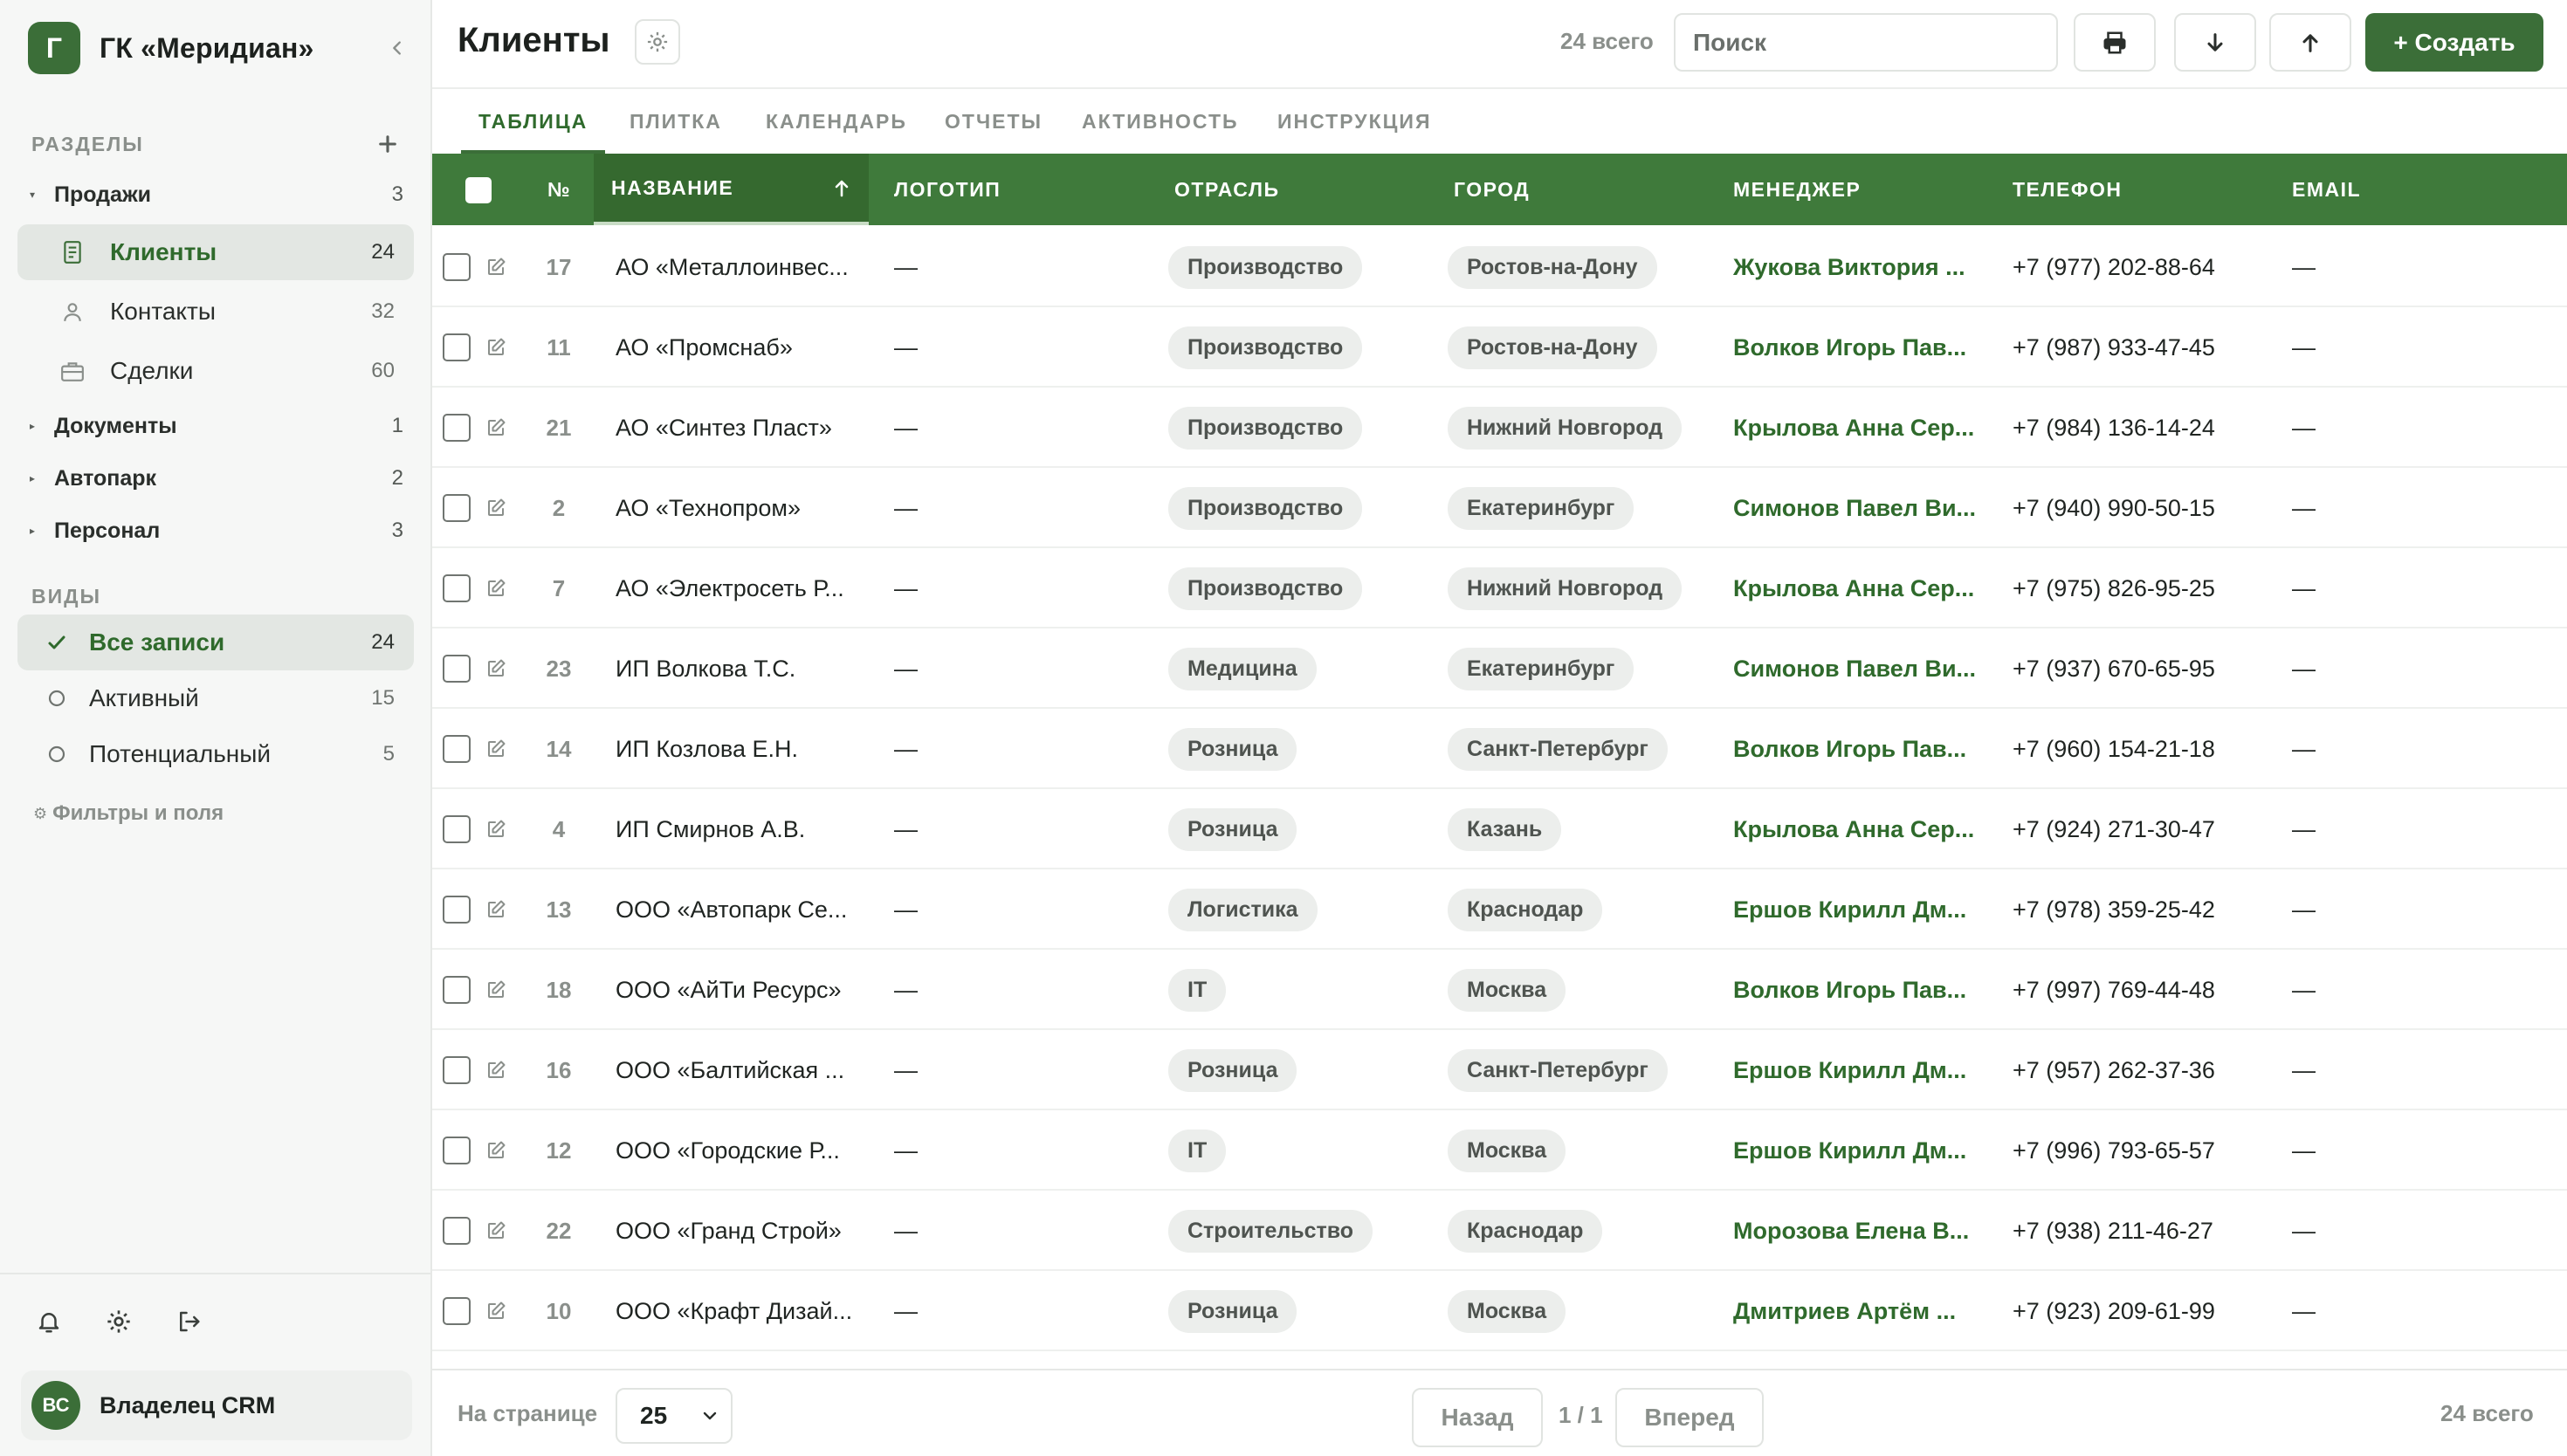 Image resolution: width=2567 pixels, height=1456 pixels. I want to click on tab-activity: АКТИВНОСТЬ, so click(1160, 121).